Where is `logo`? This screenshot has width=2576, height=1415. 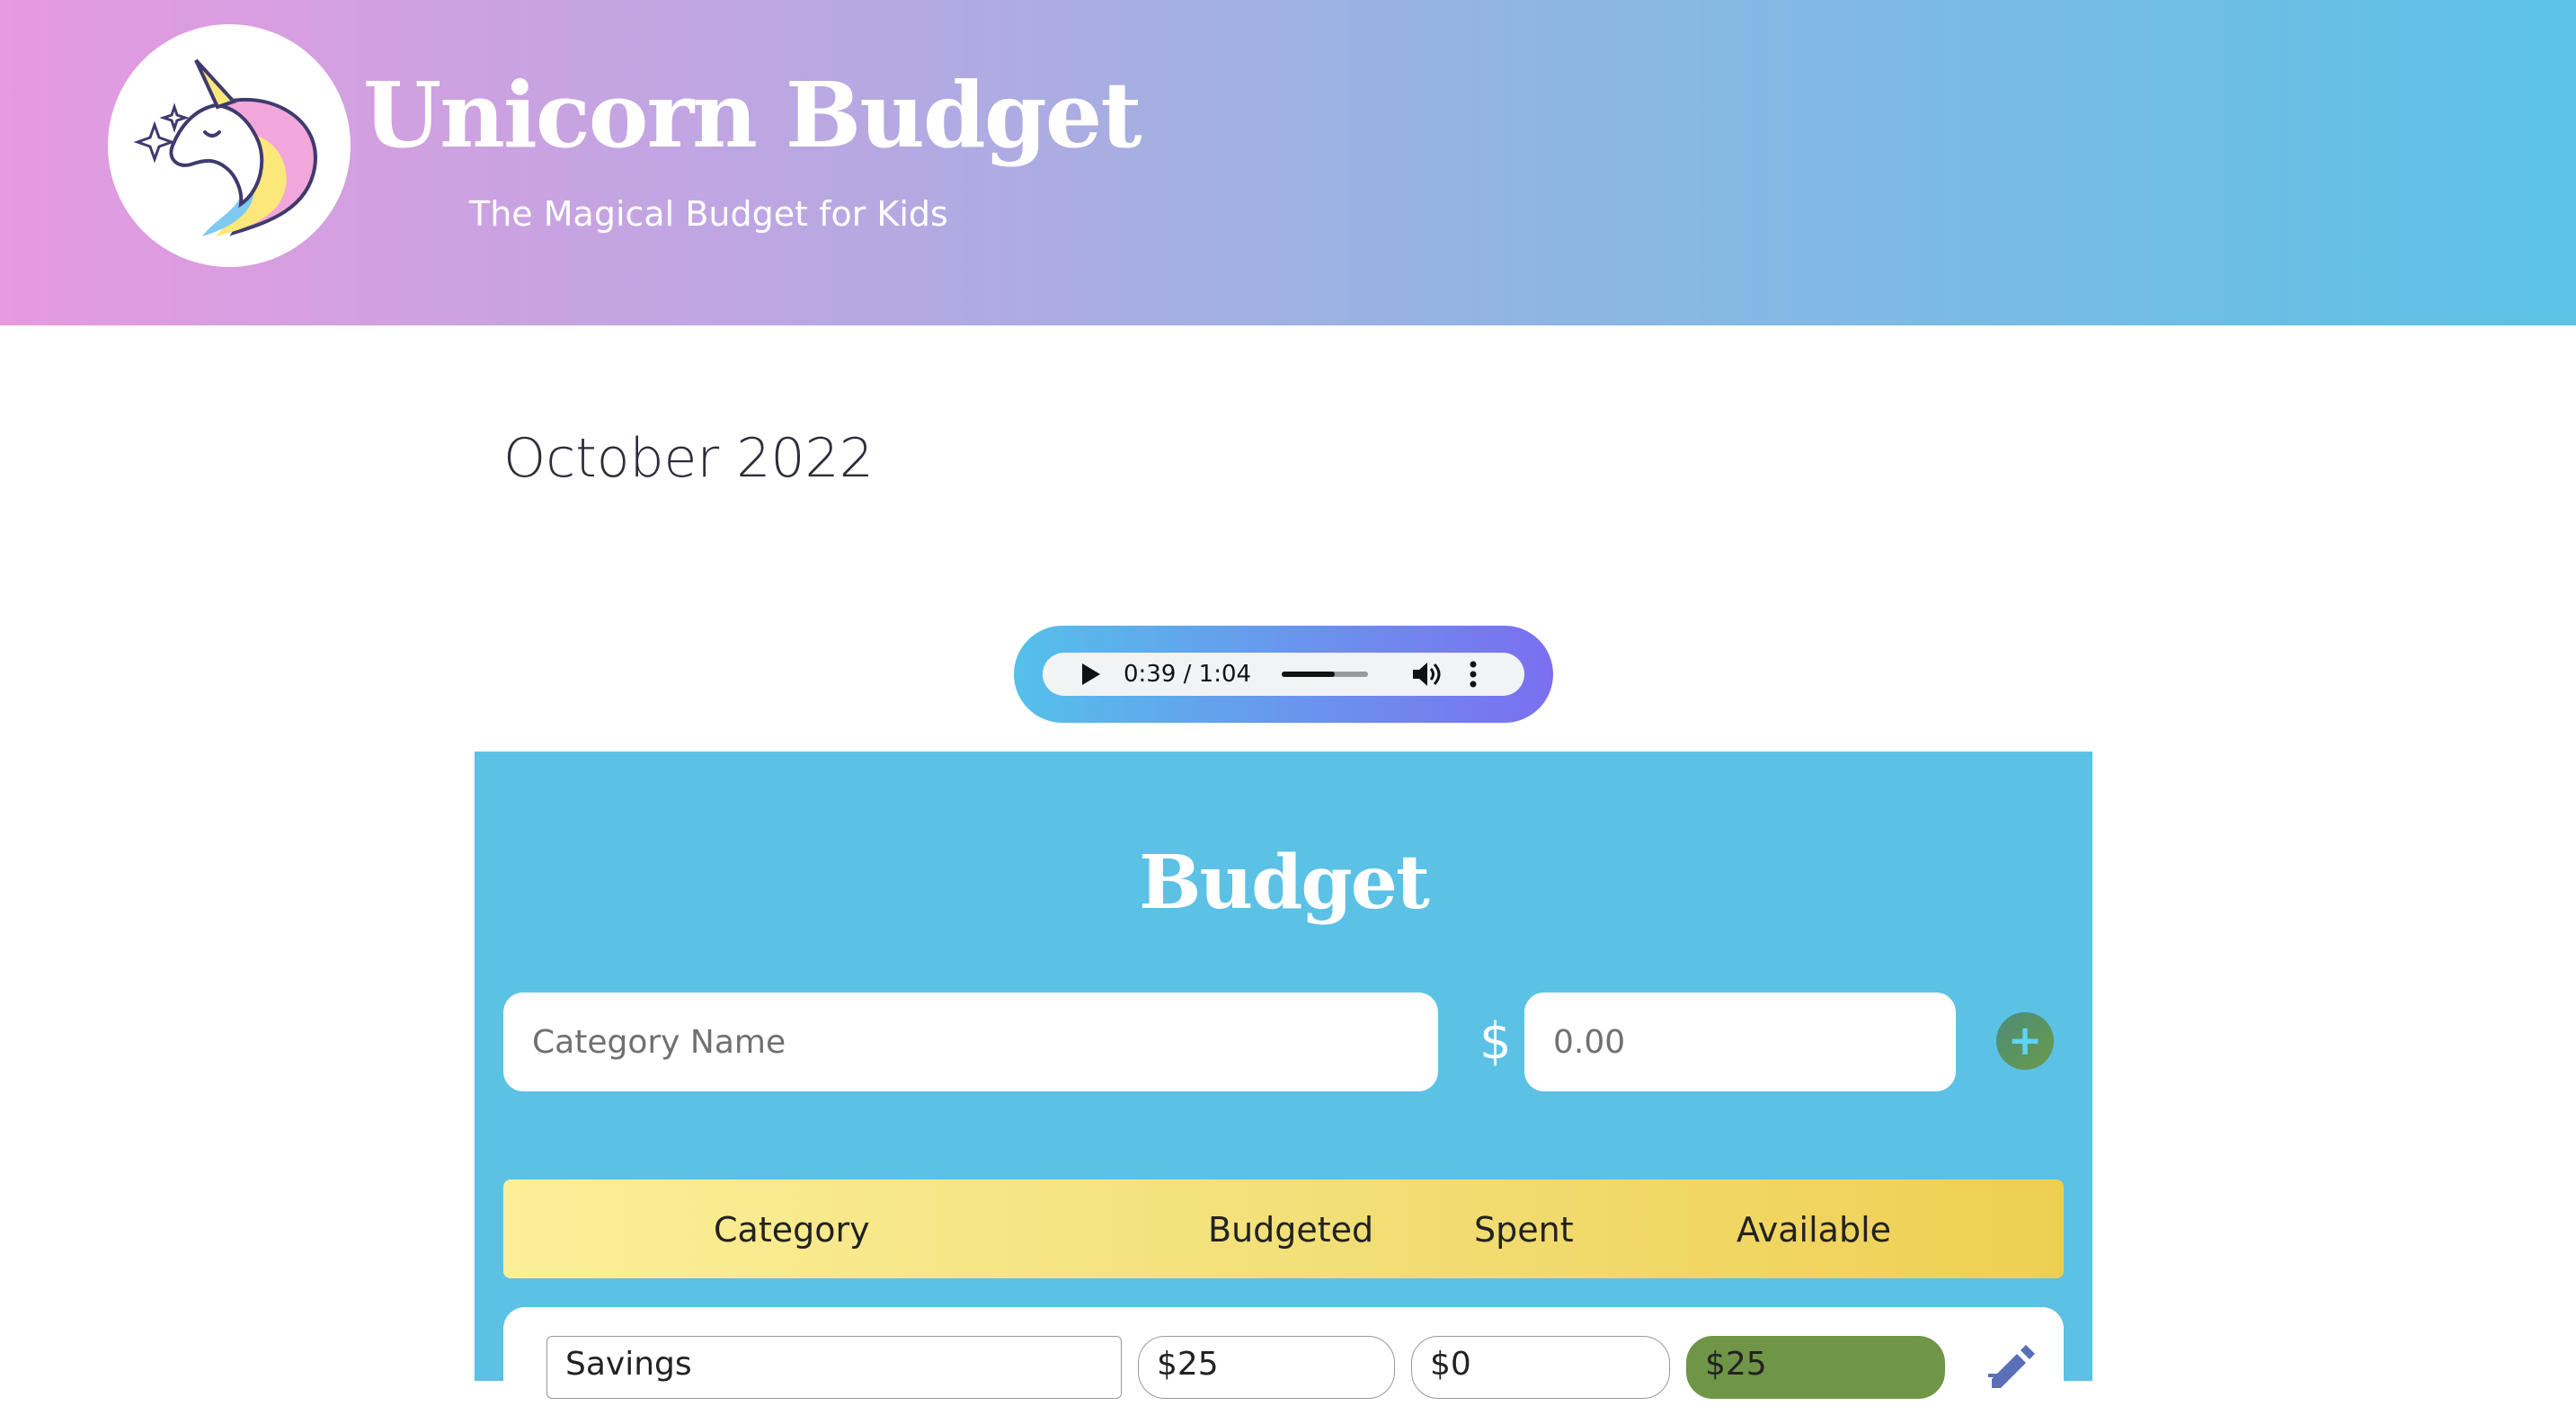 logo is located at coordinates (229, 145).